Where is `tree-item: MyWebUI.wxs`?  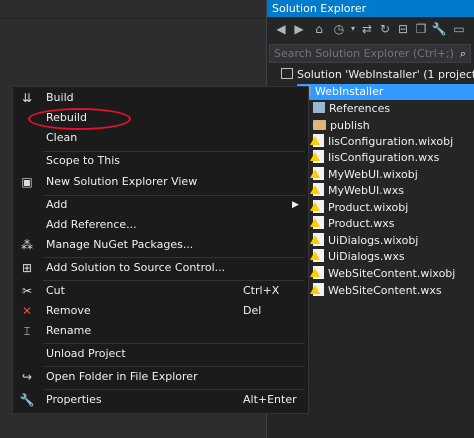 tree-item: MyWebUI.wxs is located at coordinates (357, 191).